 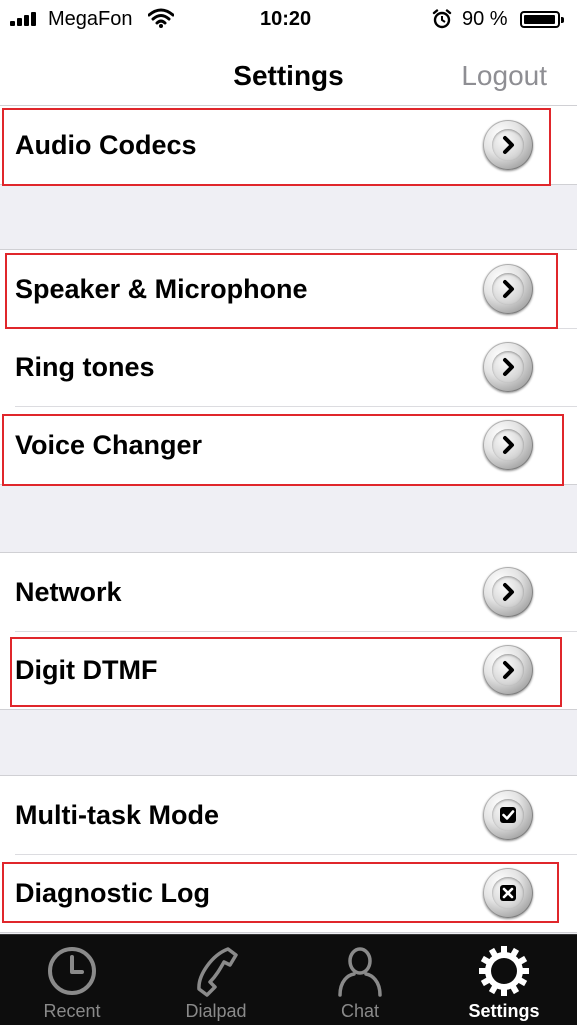 What do you see at coordinates (508, 893) in the screenshot?
I see `checkbox-crossed-icon` at bounding box center [508, 893].